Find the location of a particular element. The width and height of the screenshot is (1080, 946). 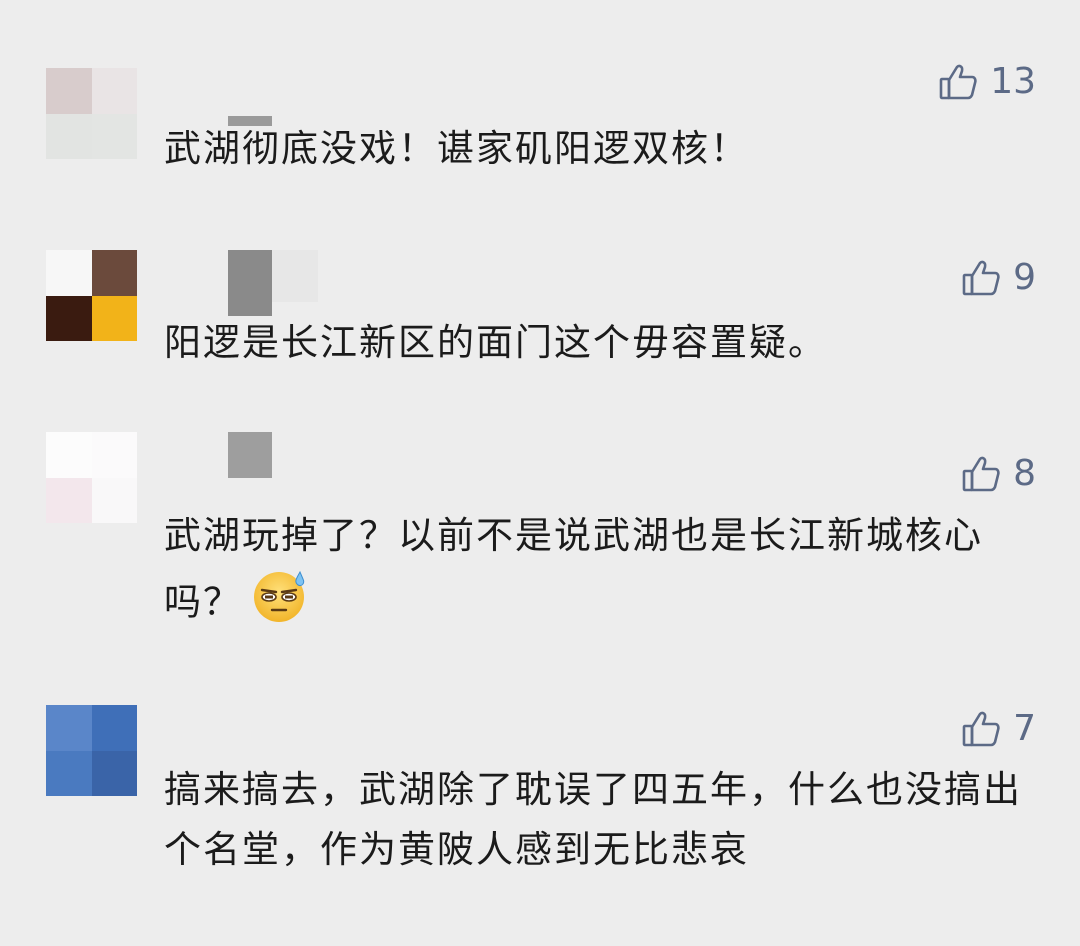

comment-text: 武湖玩掉了？以前不是说武湖也是长江新城核心吗？ is located at coordinates (594, 574).